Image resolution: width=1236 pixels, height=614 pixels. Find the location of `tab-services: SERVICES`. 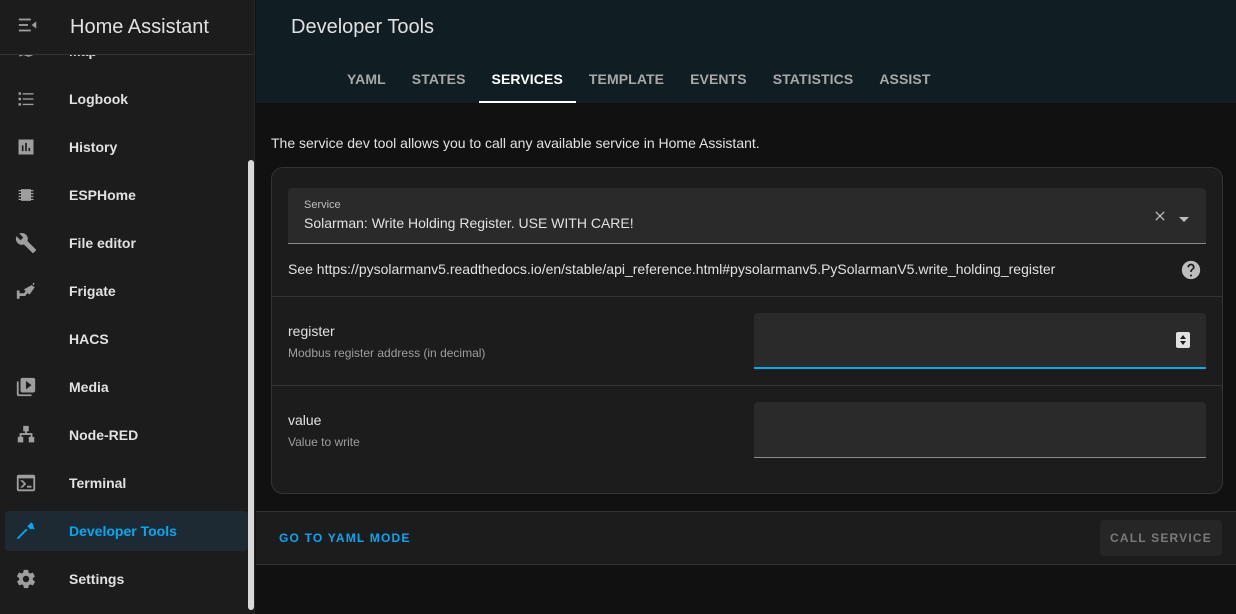

tab-services: SERVICES is located at coordinates (527, 79).